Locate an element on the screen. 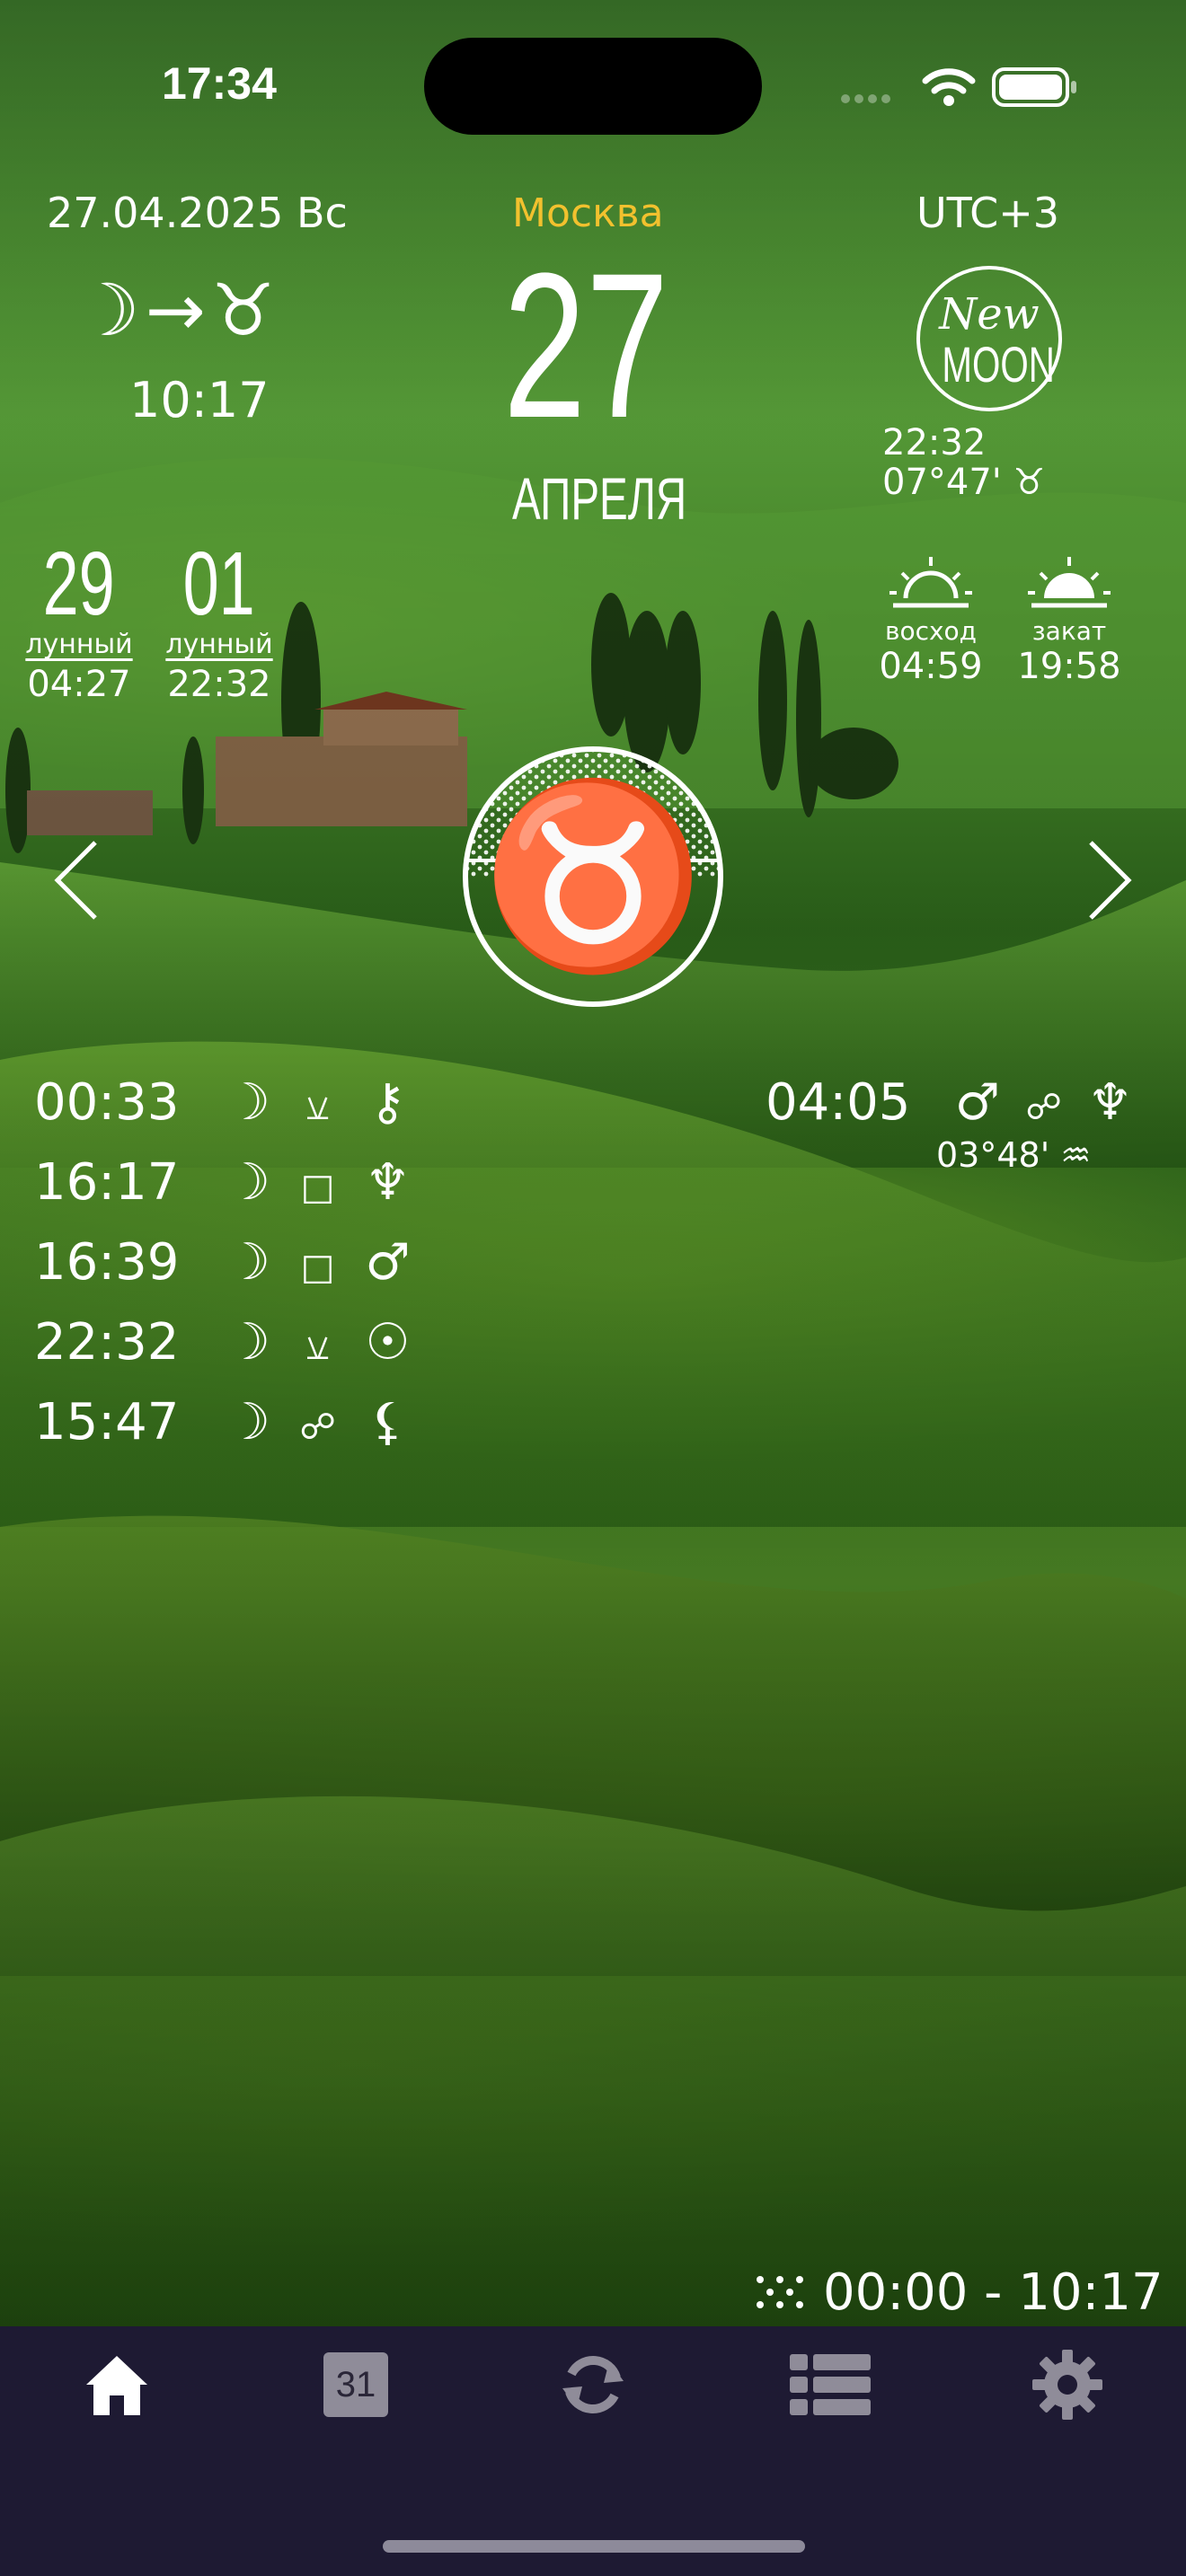 The image size is (1186, 2576). aspect-time: 16:17 is located at coordinates (107, 1182).